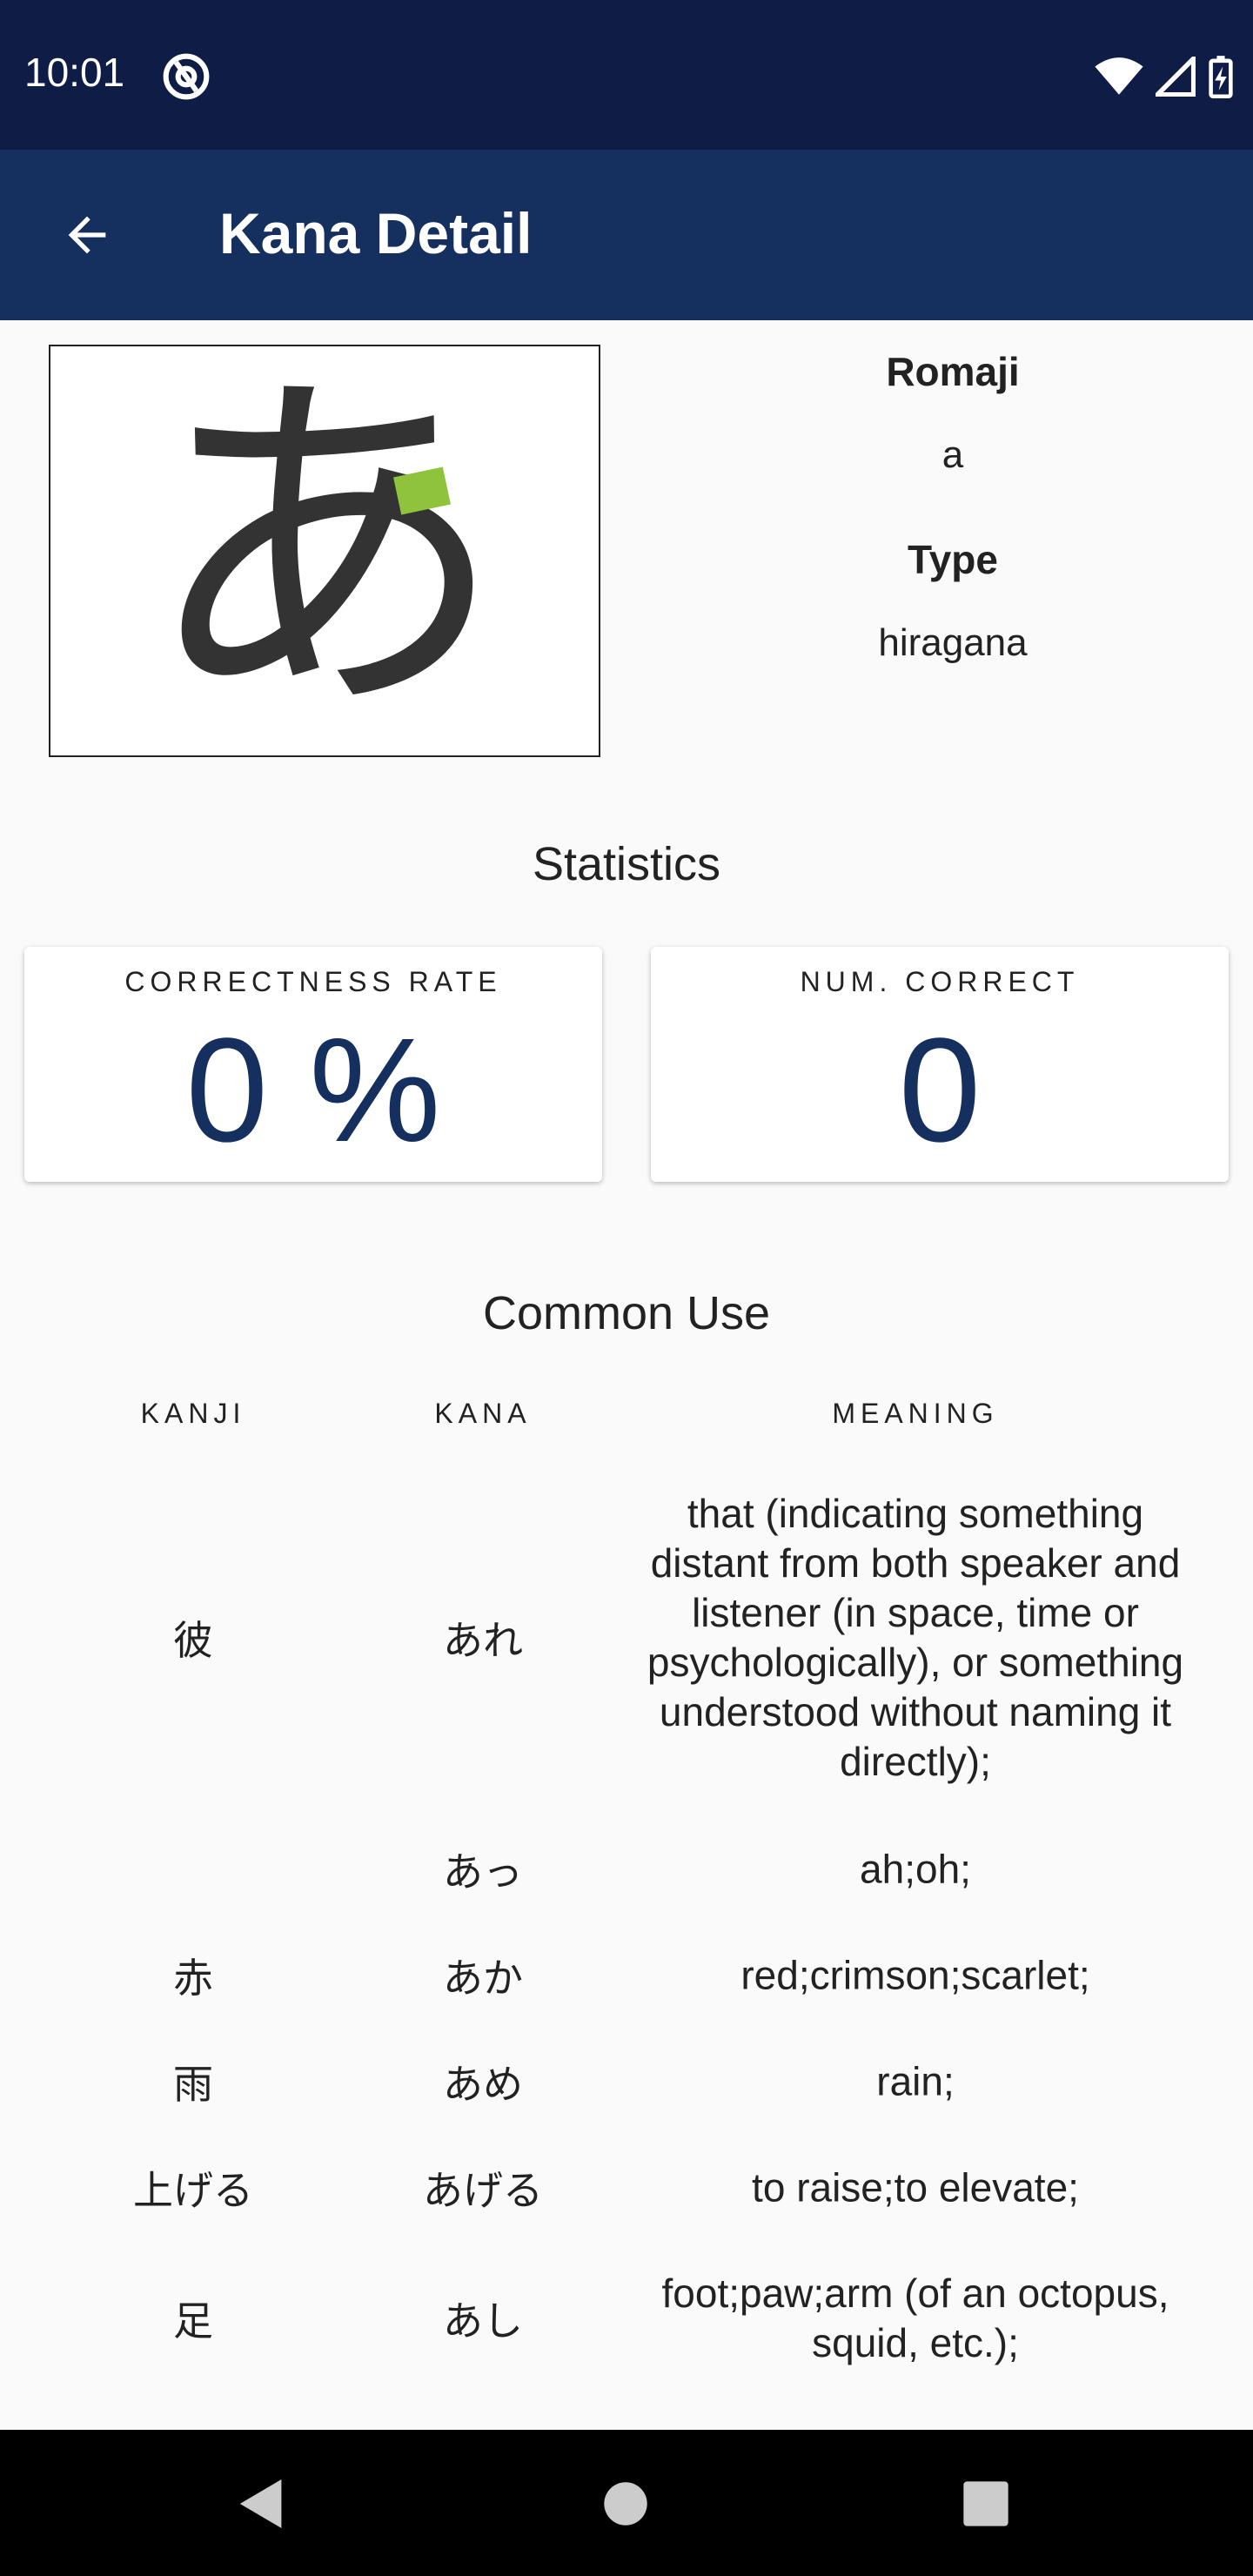 The width and height of the screenshot is (1253, 2576). I want to click on kana-character: あ, so click(324, 550).